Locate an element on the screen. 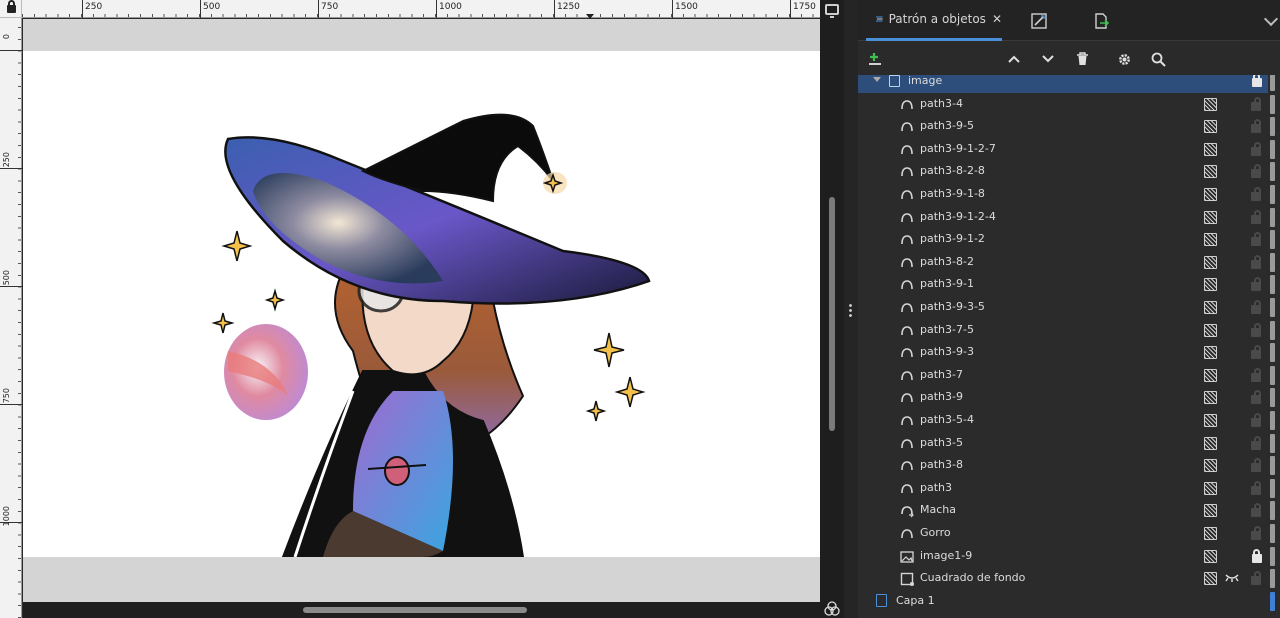  eye-closed-icon is located at coordinates (1232, 578).